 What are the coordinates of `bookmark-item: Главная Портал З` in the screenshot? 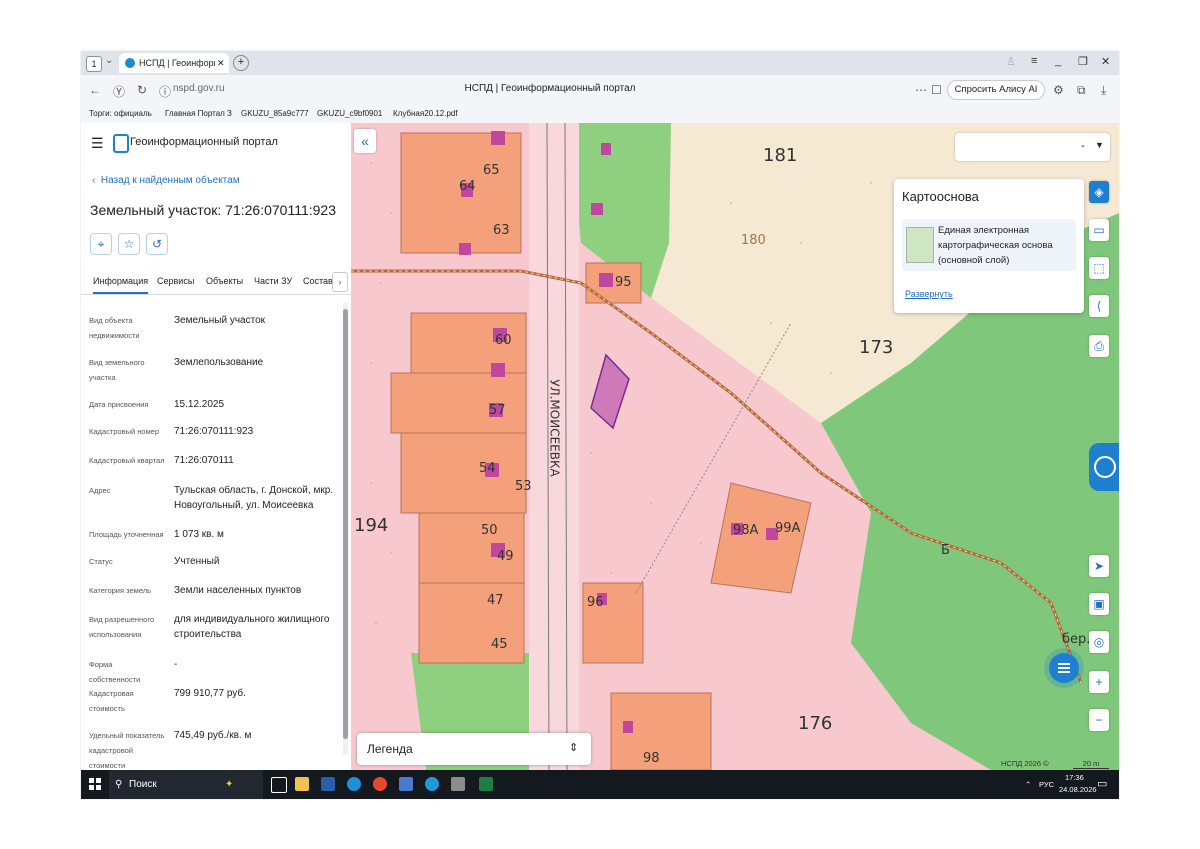 It's located at (199, 113).